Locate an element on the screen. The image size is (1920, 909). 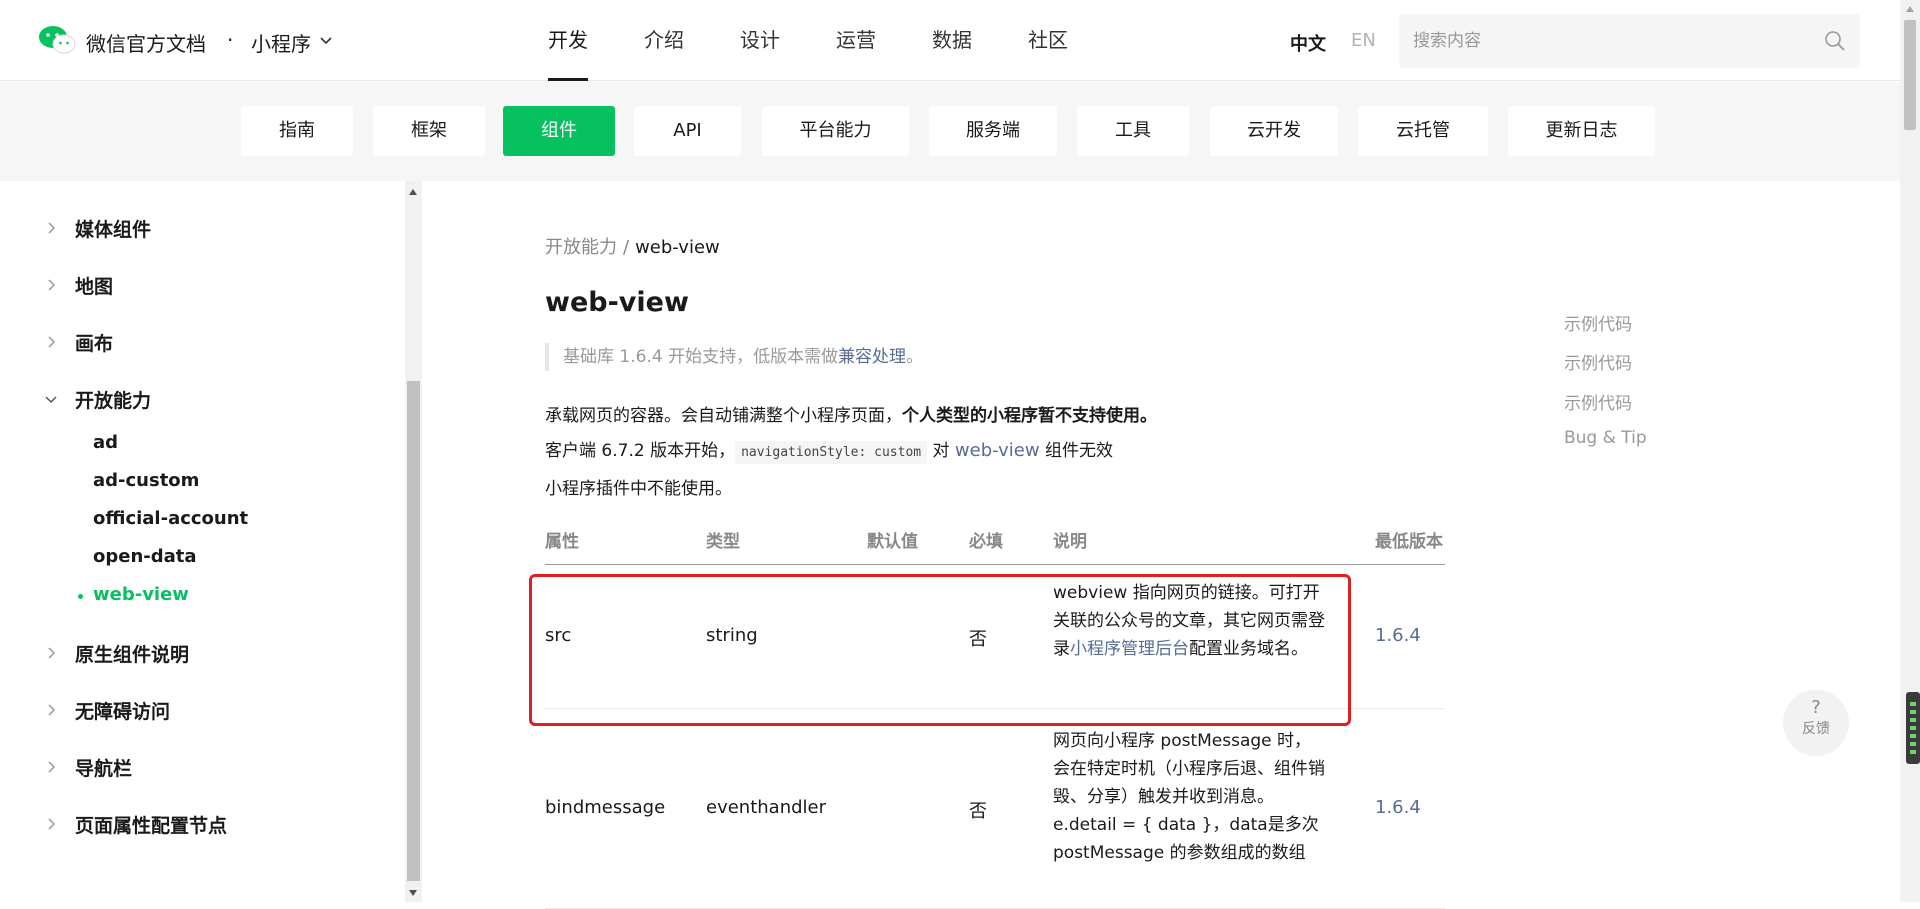
header-type: 类型 is located at coordinates (723, 542).